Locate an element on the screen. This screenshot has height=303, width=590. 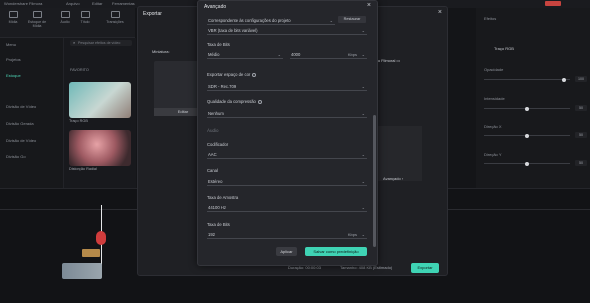
folder-icon: ▭ is located at coordinates (398, 60).